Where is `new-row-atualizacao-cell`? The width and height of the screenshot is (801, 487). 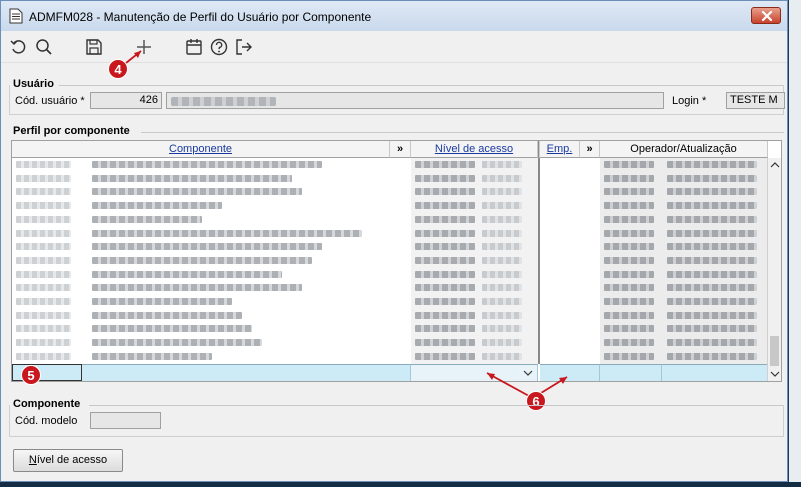
new-row-atualizacao-cell is located at coordinates (715, 372).